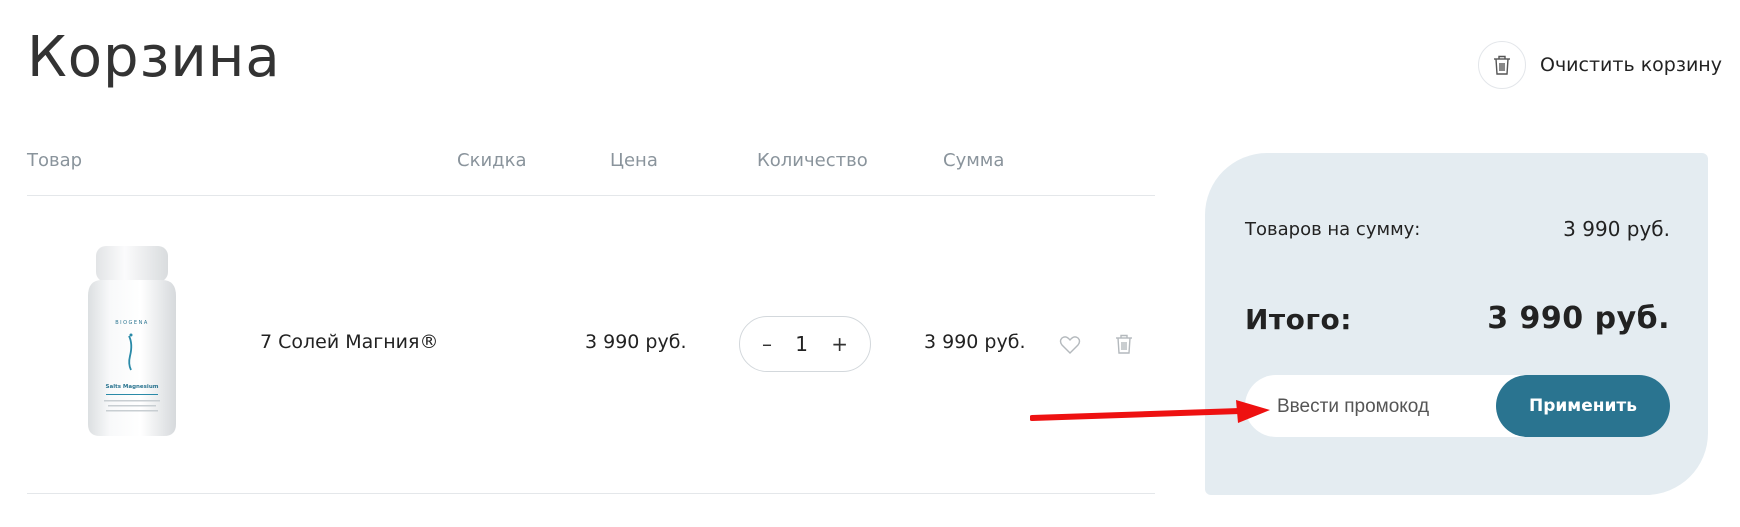 The height and width of the screenshot is (527, 1740). What do you see at coordinates (132, 323) in the screenshot?
I see `bottle-brand: BIOGENA` at bounding box center [132, 323].